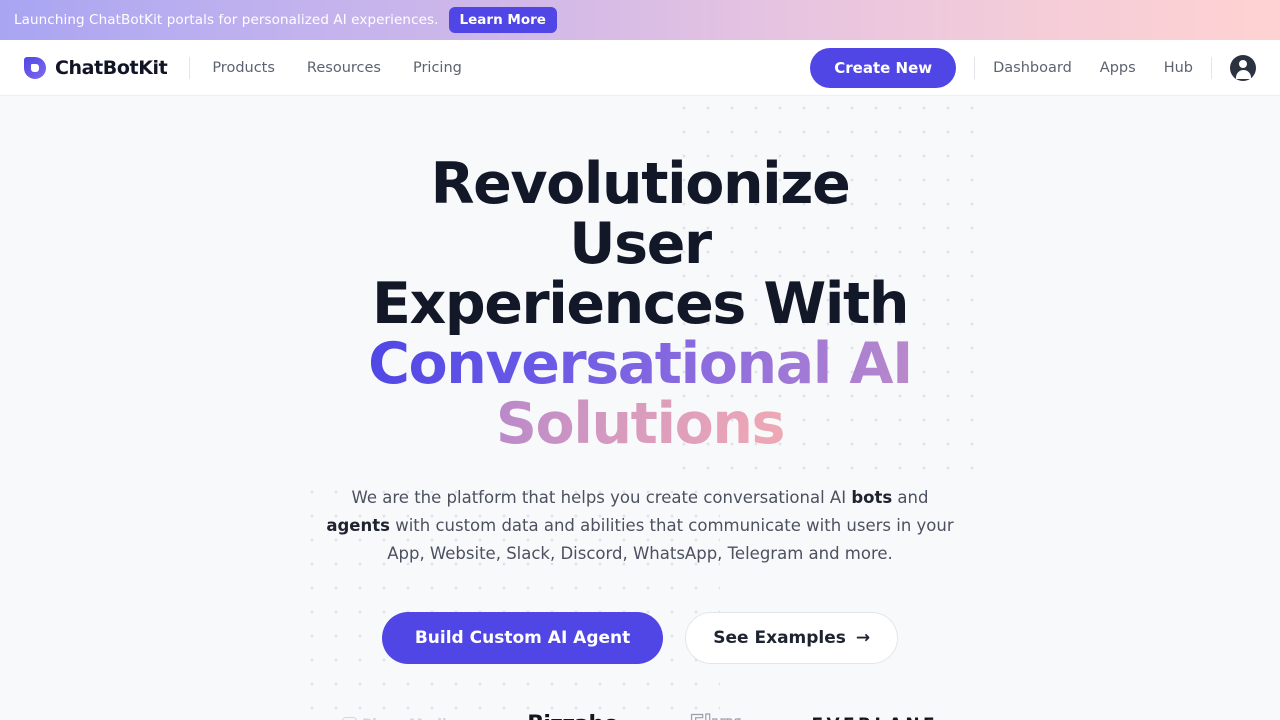 The image size is (1280, 720). I want to click on user-avatar-icon, so click(1243, 67).